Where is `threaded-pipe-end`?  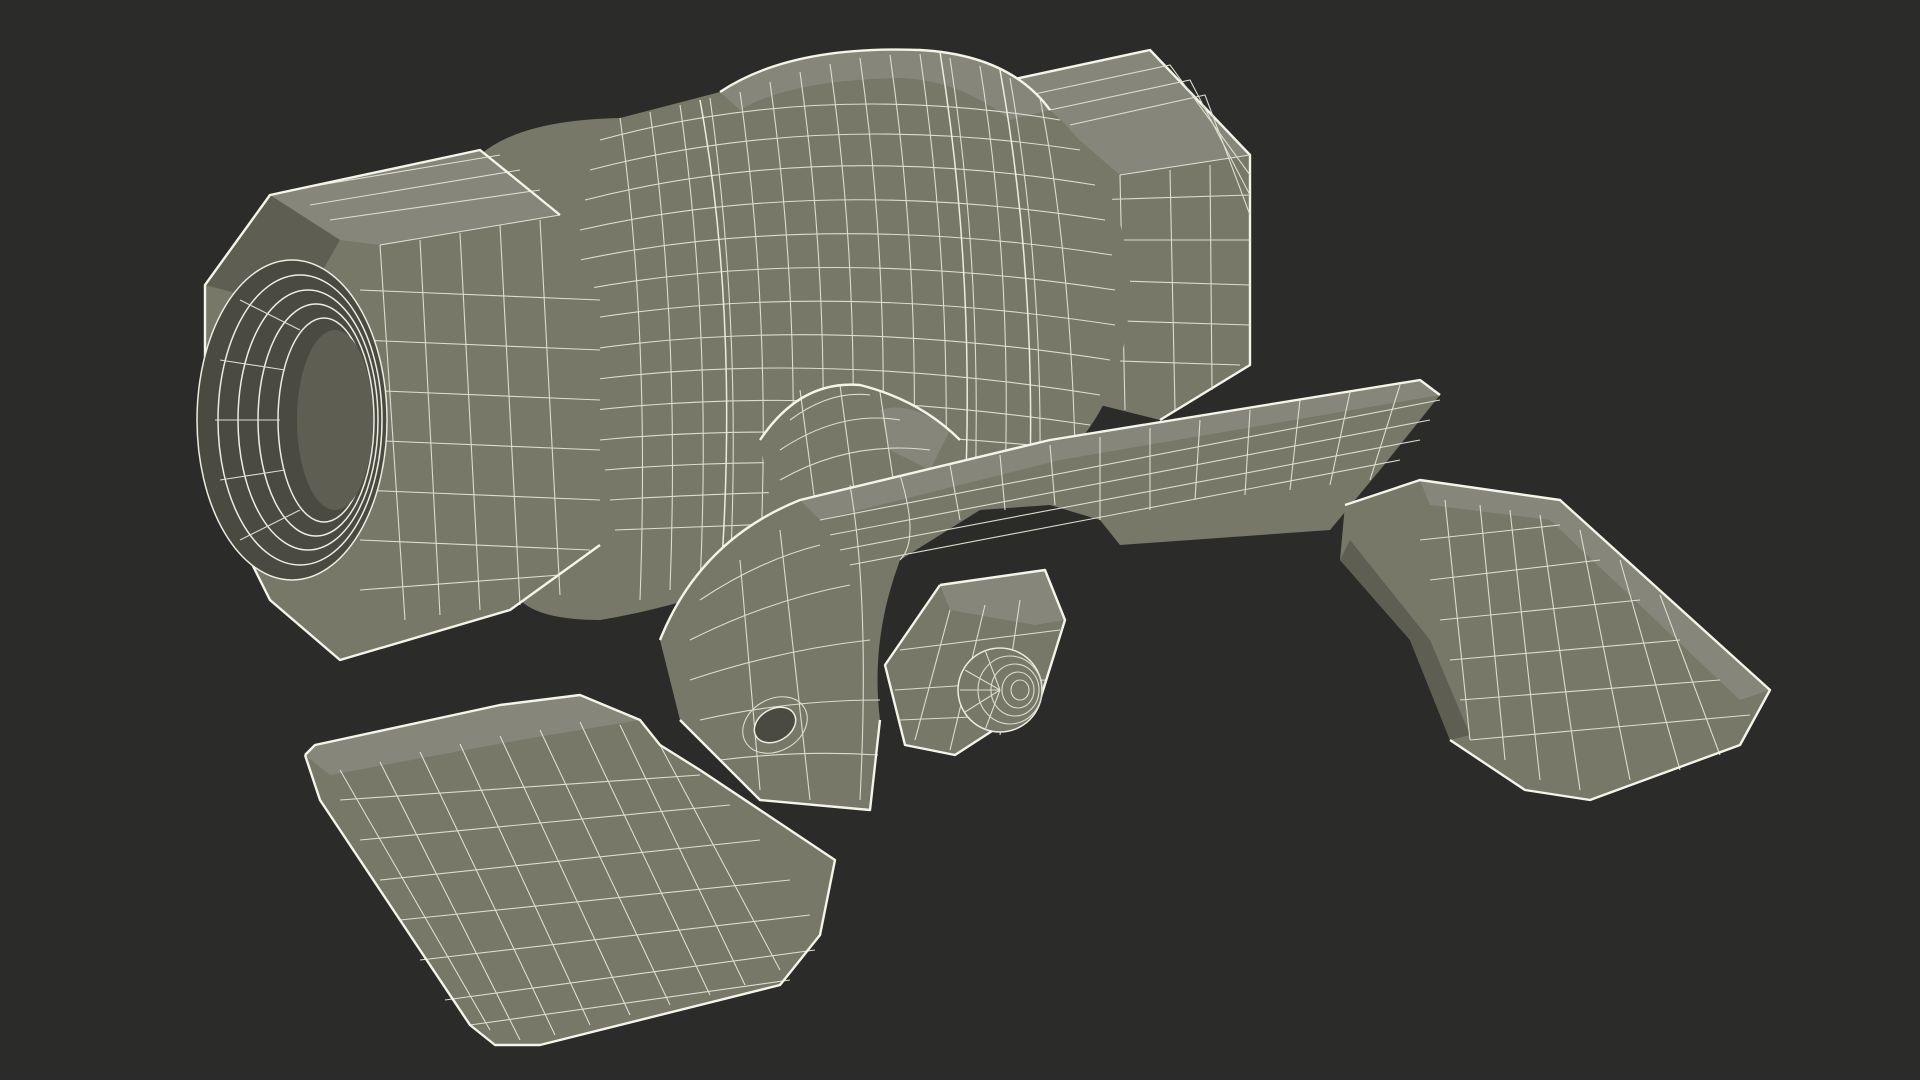
threaded-pipe-end is located at coordinates (292, 420).